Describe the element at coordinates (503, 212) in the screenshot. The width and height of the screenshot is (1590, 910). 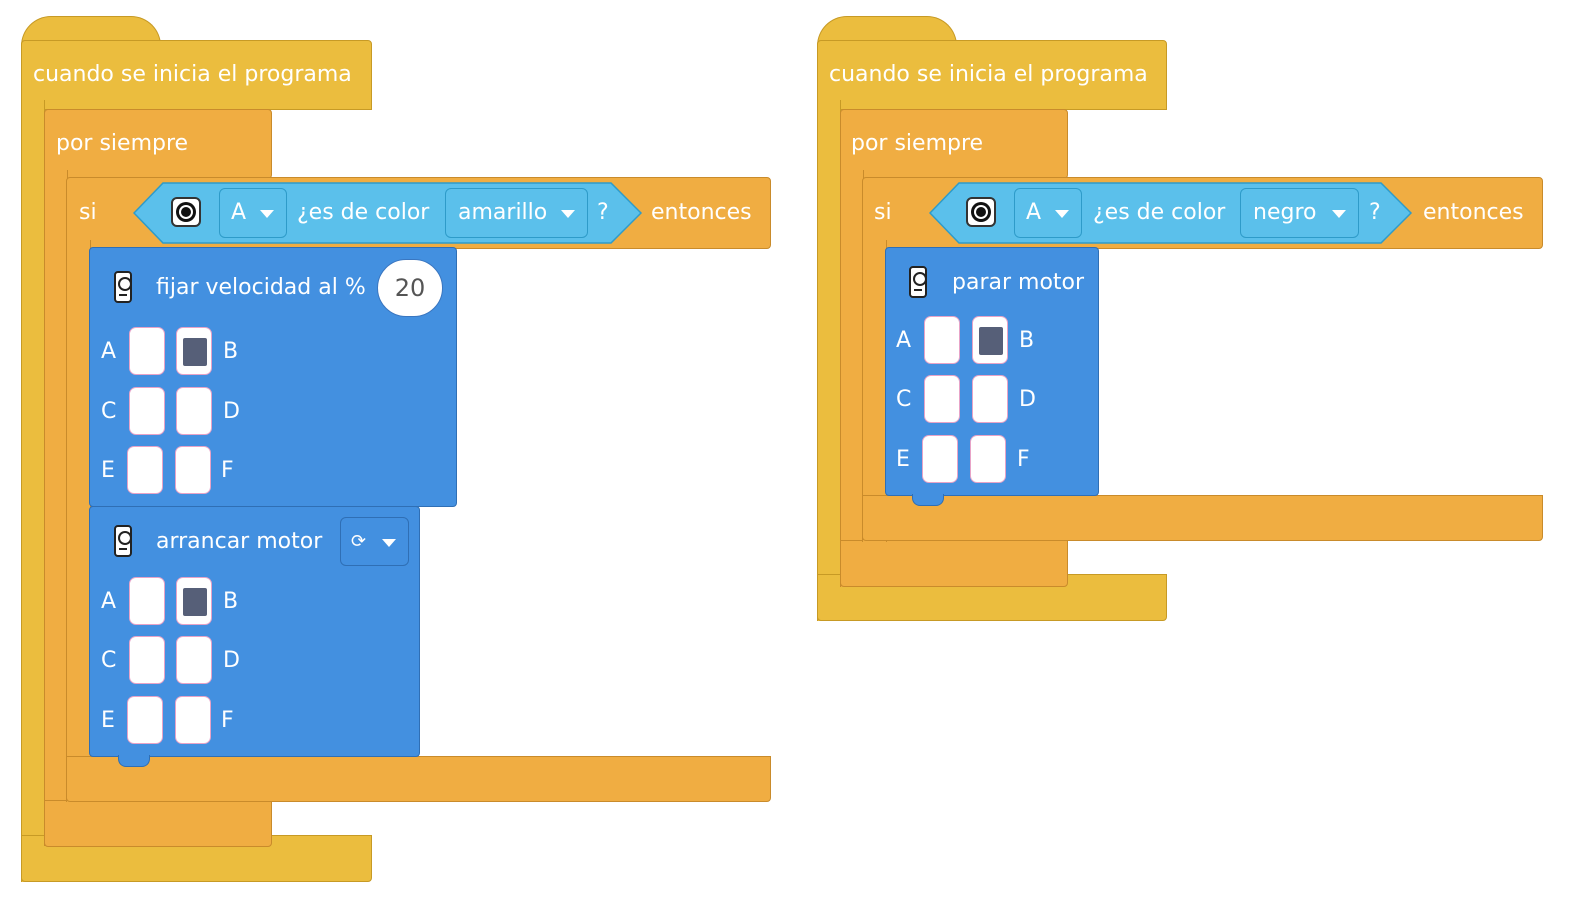
I see `color-value: amarillo` at that location.